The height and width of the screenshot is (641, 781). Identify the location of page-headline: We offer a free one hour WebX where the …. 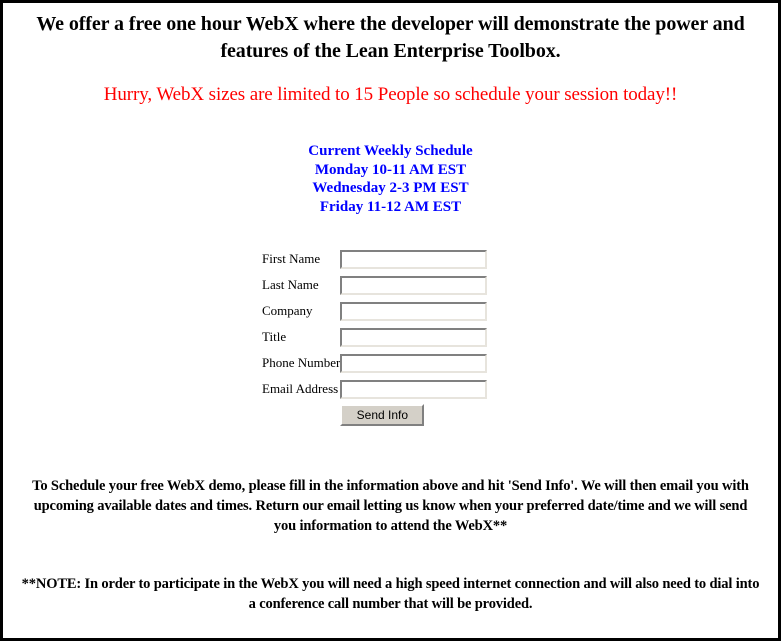
(390, 37).